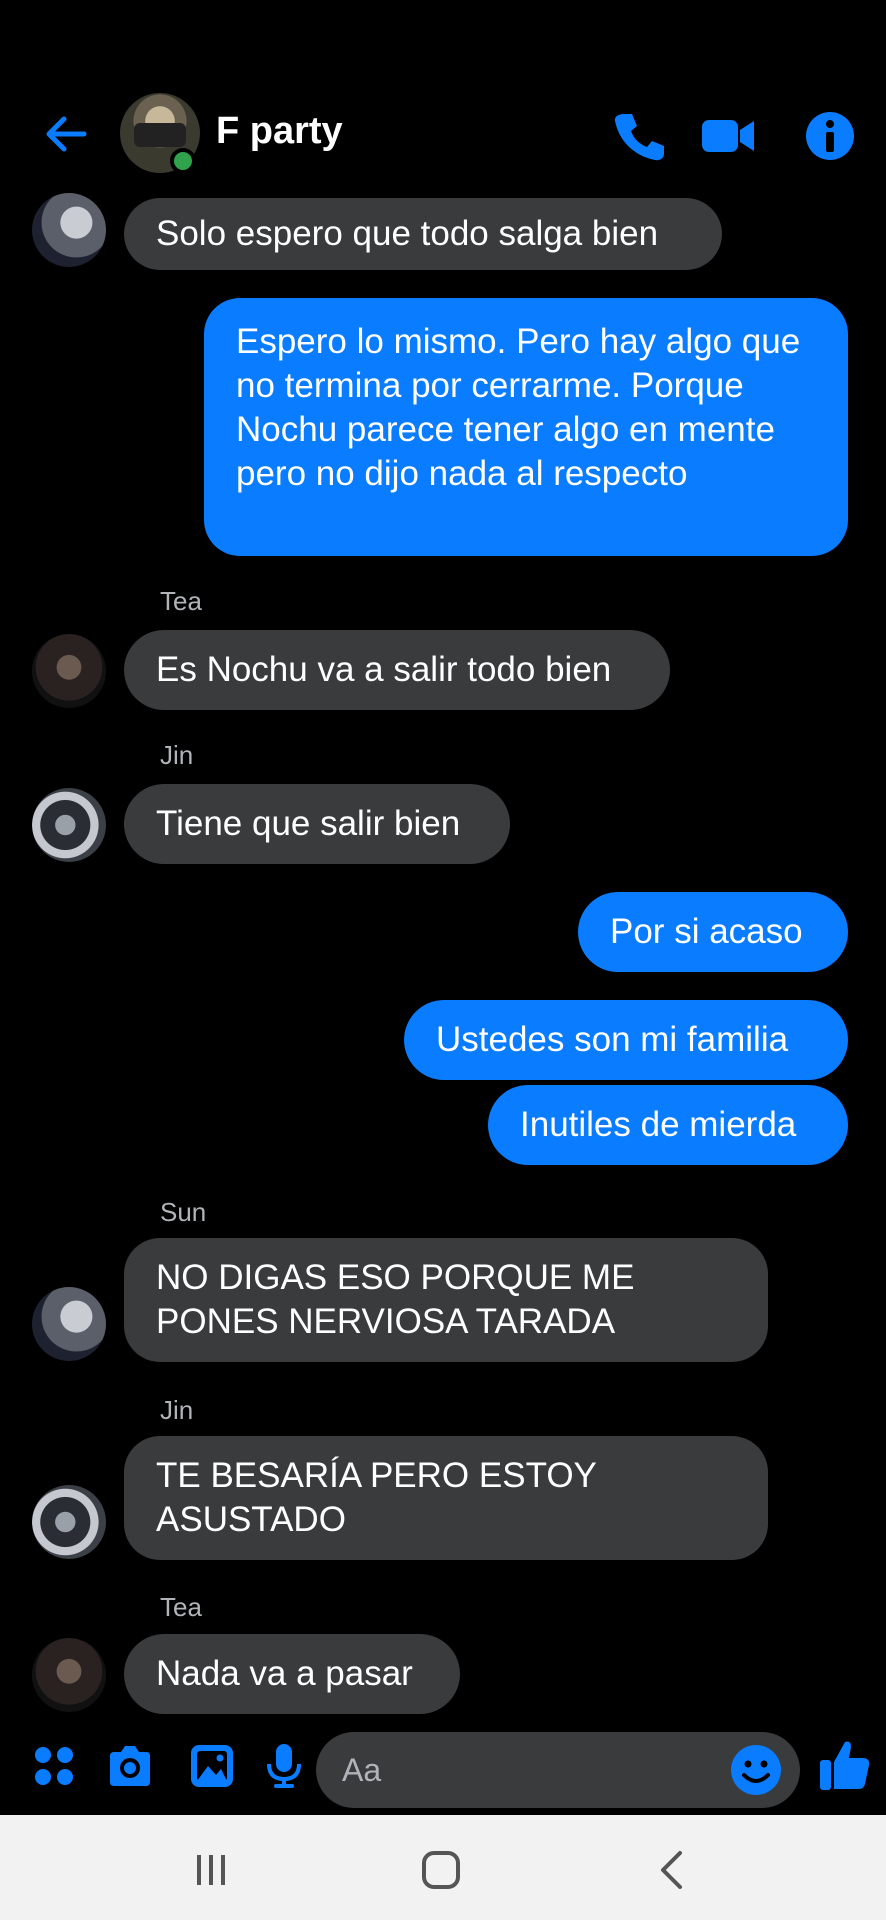 This screenshot has height=1920, width=886. I want to click on emoji-icon, so click(756, 1770).